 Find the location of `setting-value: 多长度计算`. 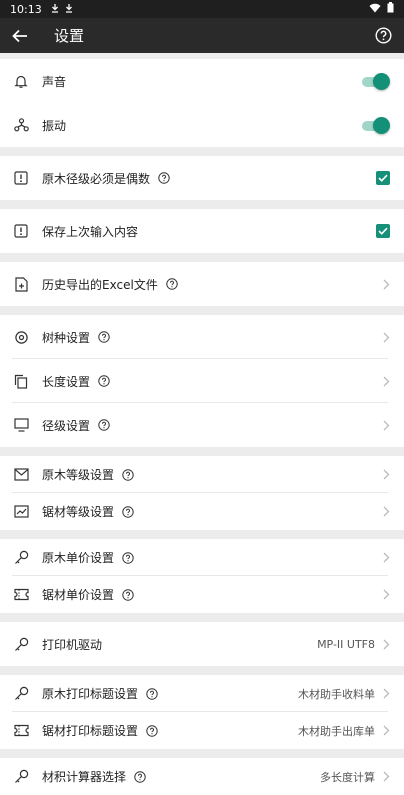

setting-value: 多长度计算 is located at coordinates (347, 777).